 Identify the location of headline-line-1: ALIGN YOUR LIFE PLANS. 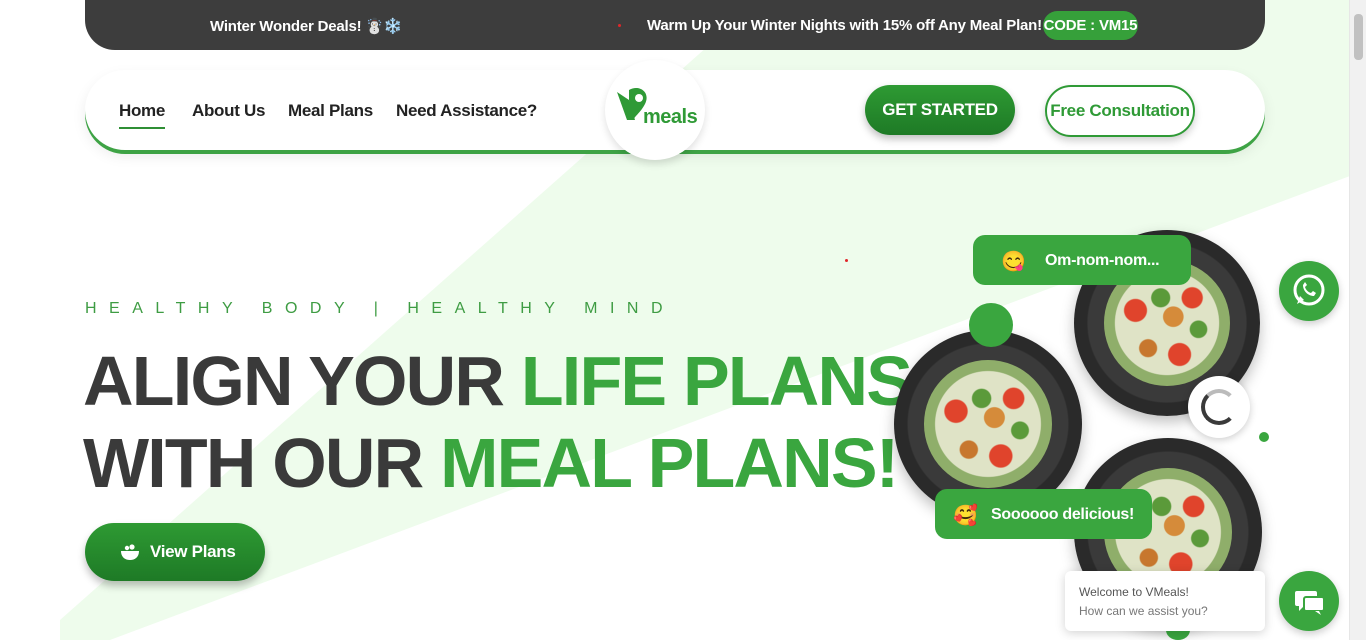
(498, 381).